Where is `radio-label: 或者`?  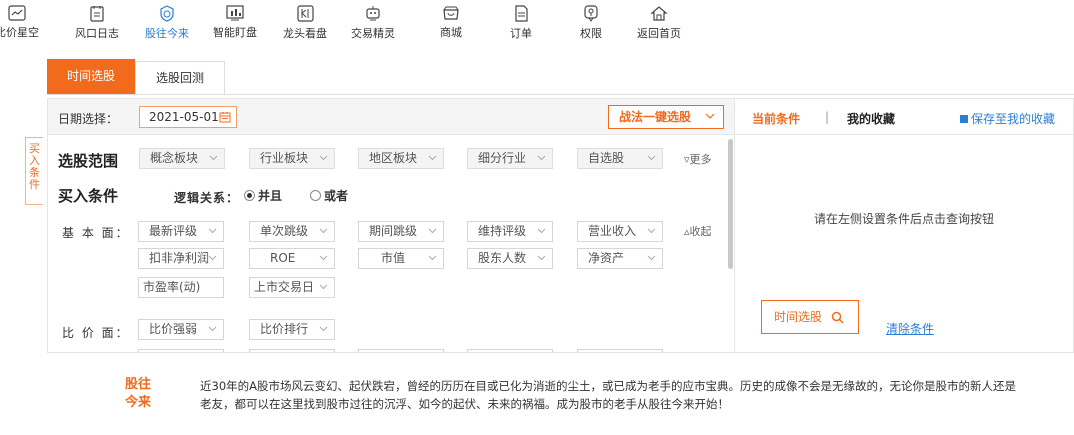 radio-label: 或者 is located at coordinates (336, 196).